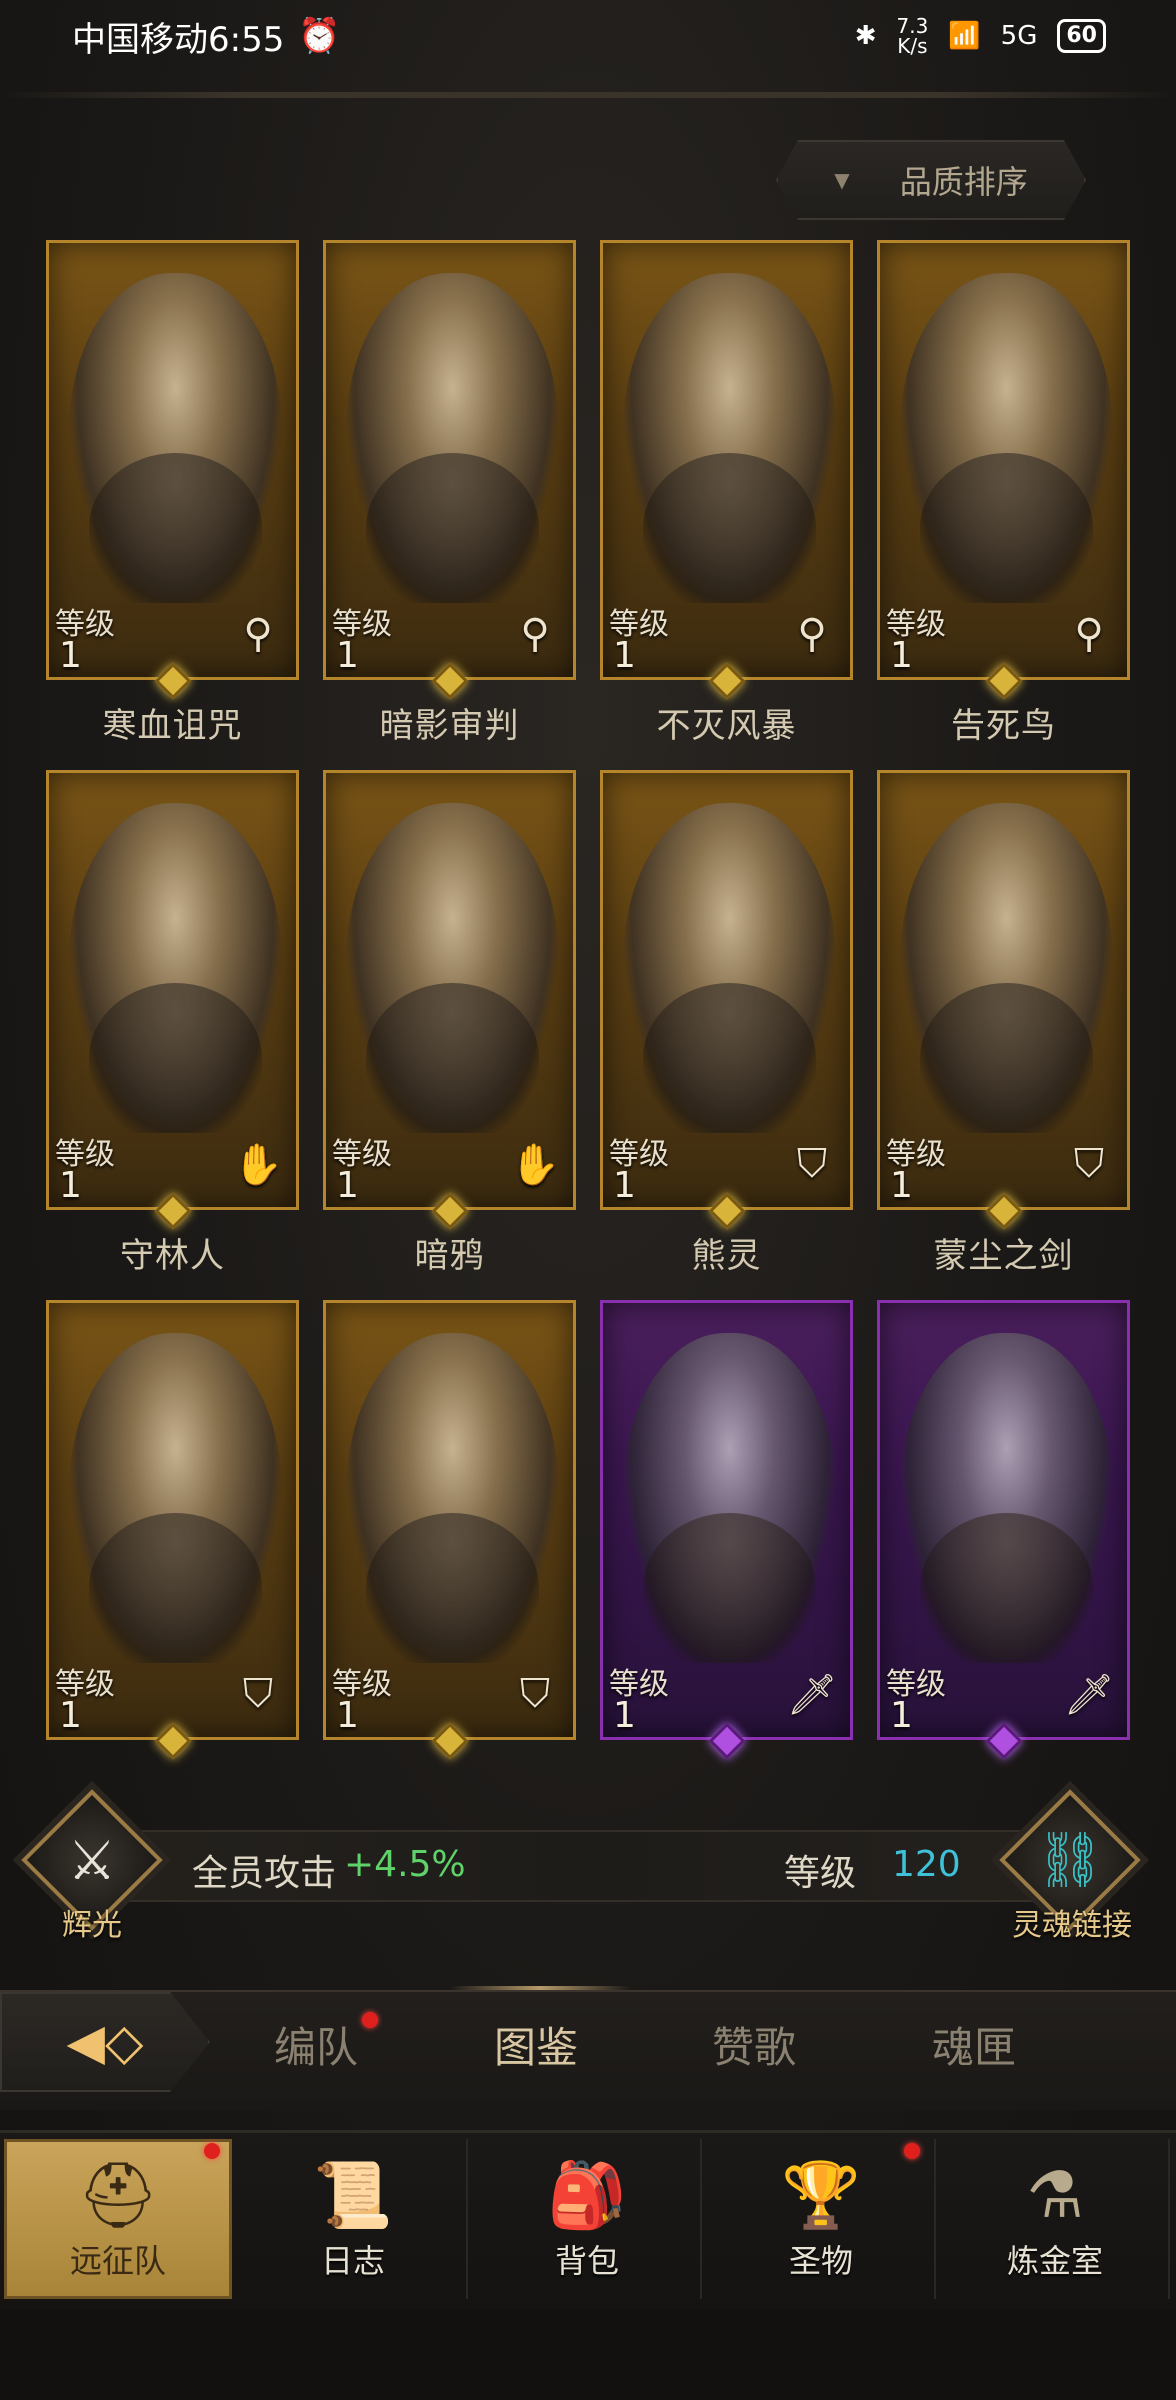 The height and width of the screenshot is (2400, 1176). Describe the element at coordinates (1056, 2219) in the screenshot. I see `nav-alchemy: ⚗ 炼金室` at that location.